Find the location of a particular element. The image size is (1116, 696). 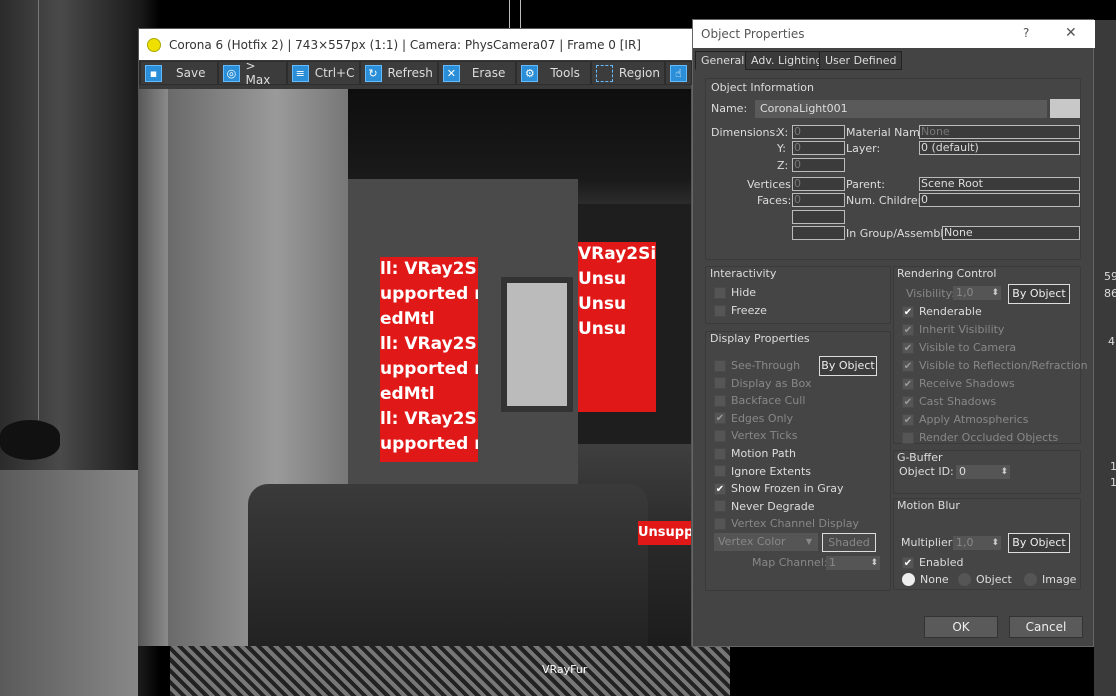

help-button: ? is located at coordinates (1026, 33).